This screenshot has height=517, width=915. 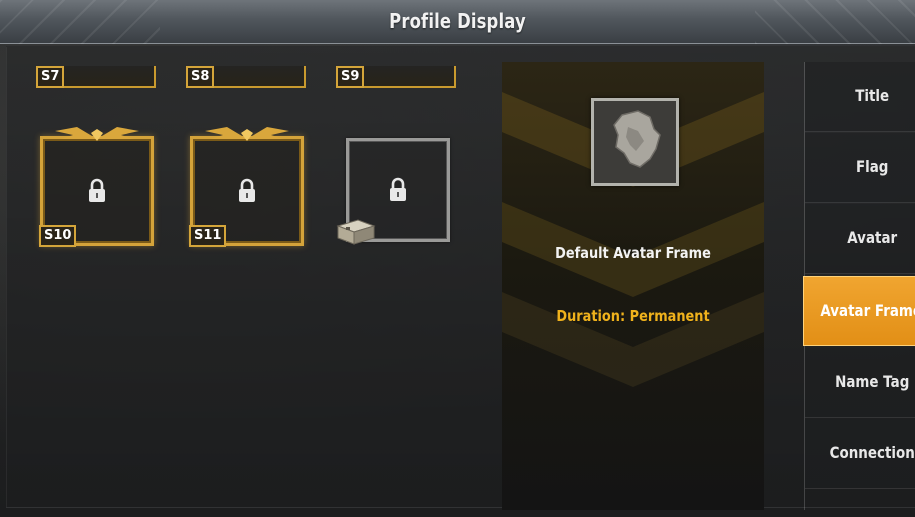 I want to click on map-emblem-icon, so click(x=635, y=142).